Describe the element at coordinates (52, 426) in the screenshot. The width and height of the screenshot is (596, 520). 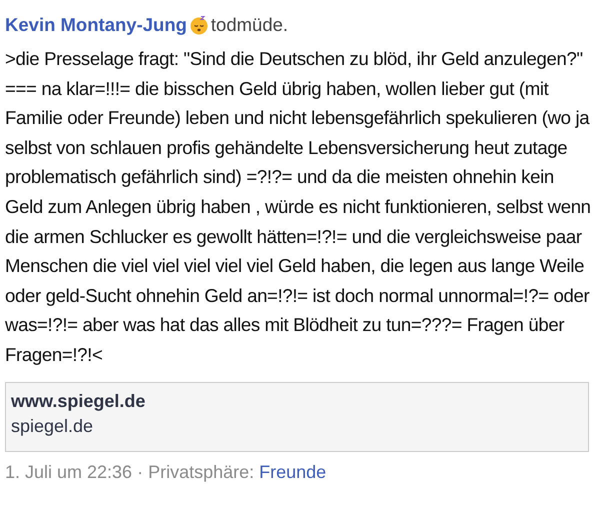
I see `link-domain: spiegel.de` at that location.